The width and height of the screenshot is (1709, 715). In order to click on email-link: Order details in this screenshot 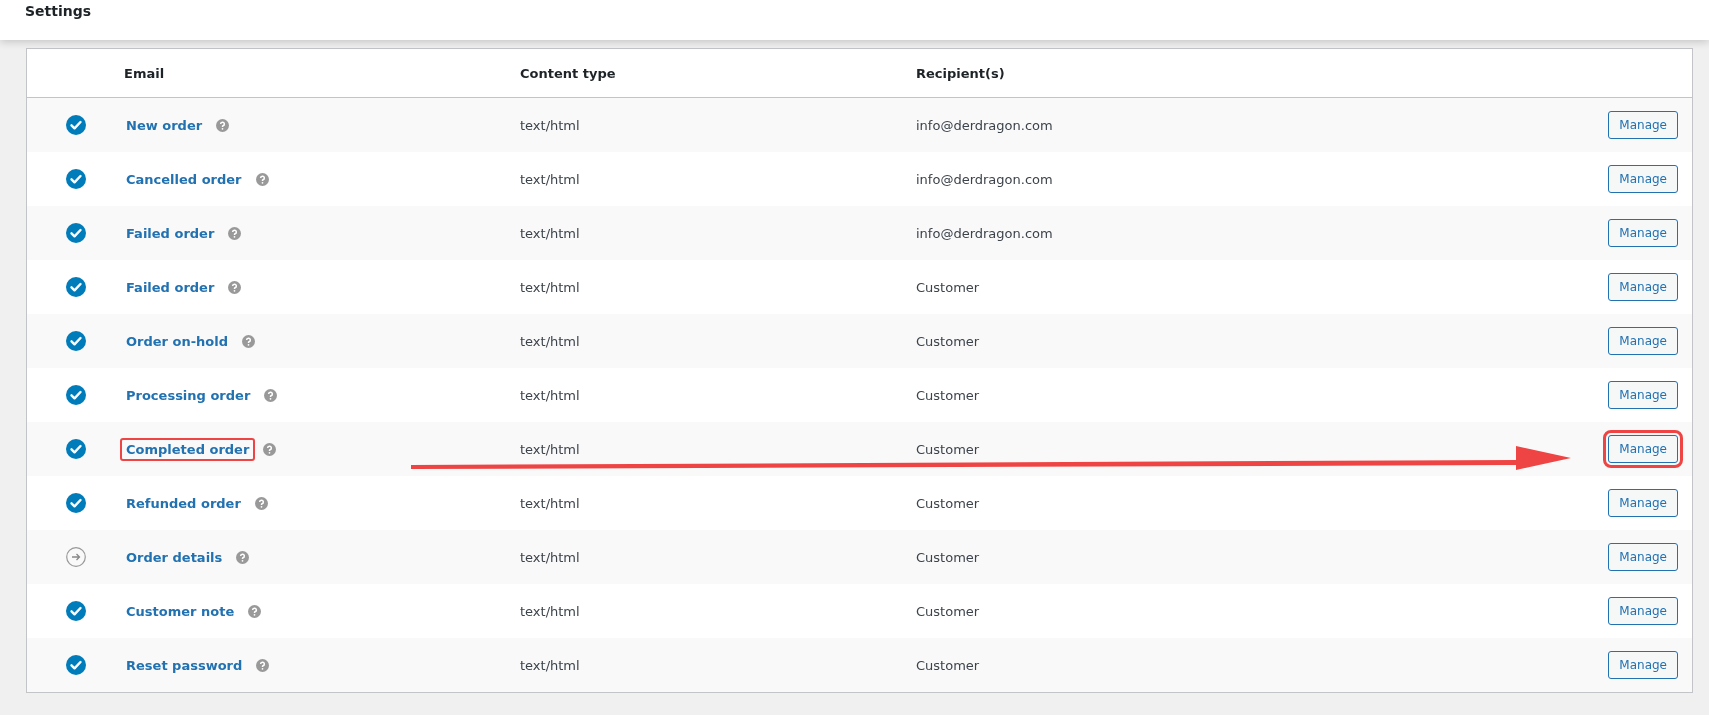, I will do `click(174, 557)`.